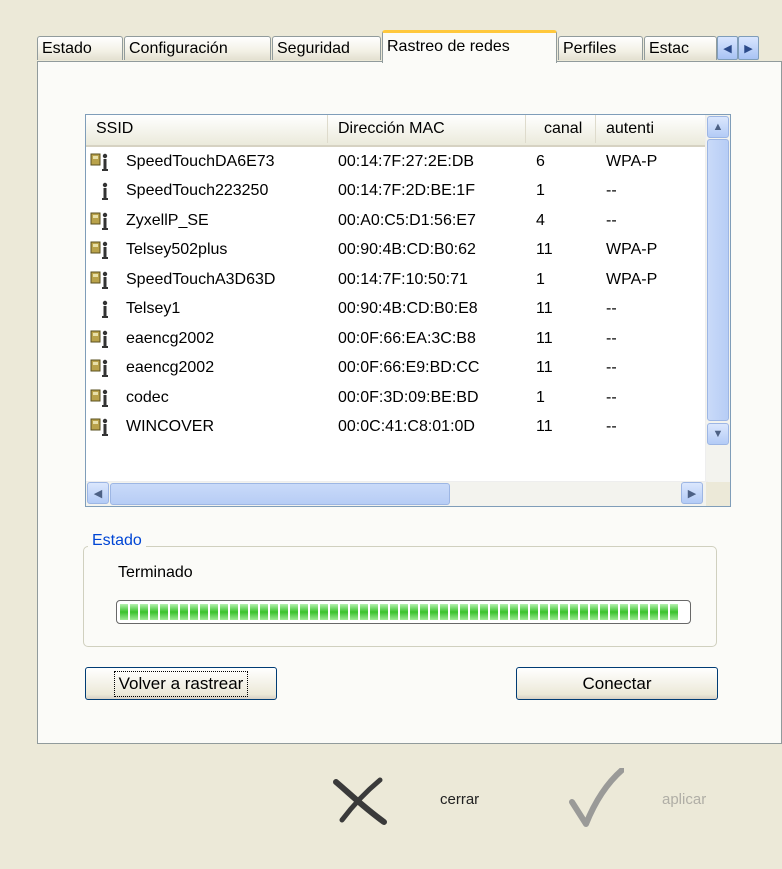  I want to click on ssid-text: SpeedTouch223250, so click(197, 191).